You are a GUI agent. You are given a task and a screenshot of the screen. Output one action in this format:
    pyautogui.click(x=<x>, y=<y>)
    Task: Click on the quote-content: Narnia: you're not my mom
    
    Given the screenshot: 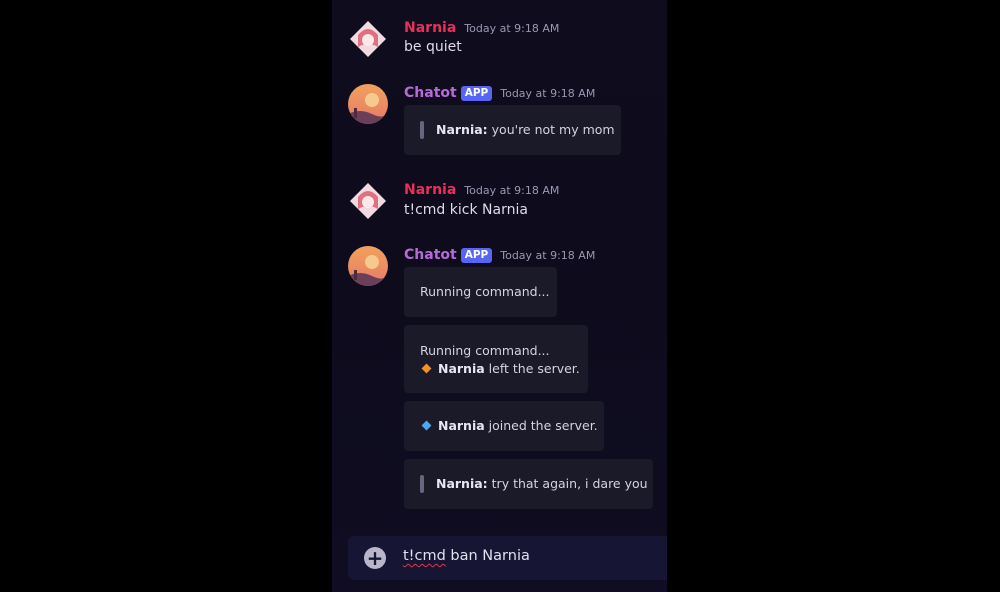 What is the action you would take?
    pyautogui.click(x=525, y=129)
    